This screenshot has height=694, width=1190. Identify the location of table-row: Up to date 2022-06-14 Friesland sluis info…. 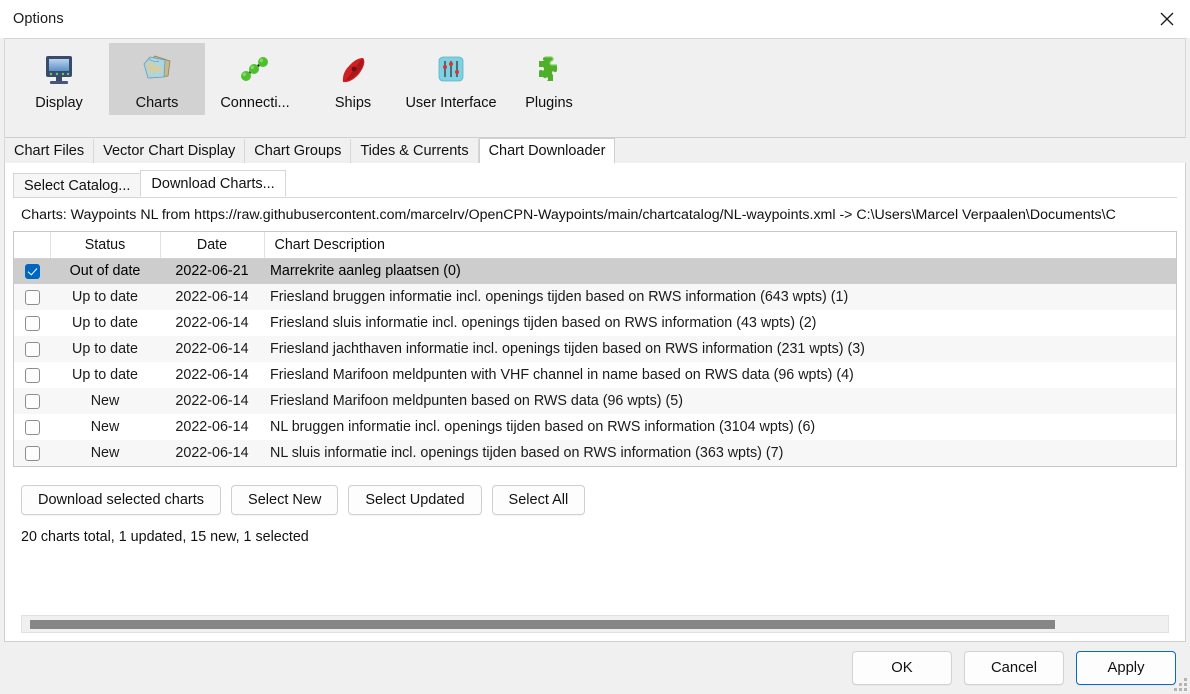
(595, 323).